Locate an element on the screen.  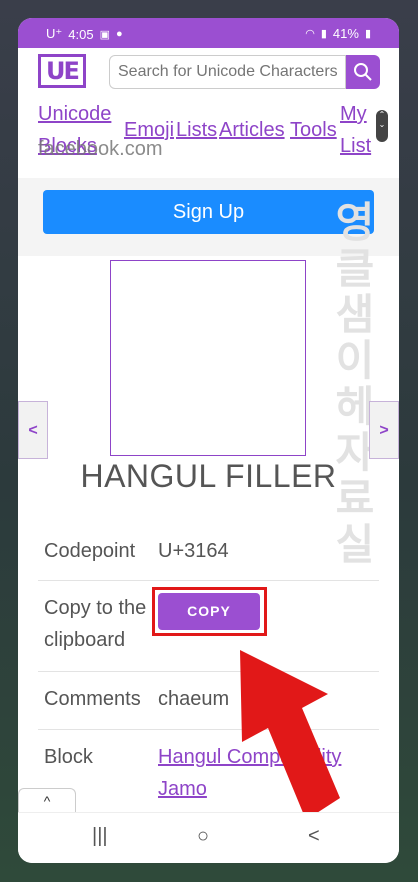
nav-my: My is located at coordinates (353, 114).